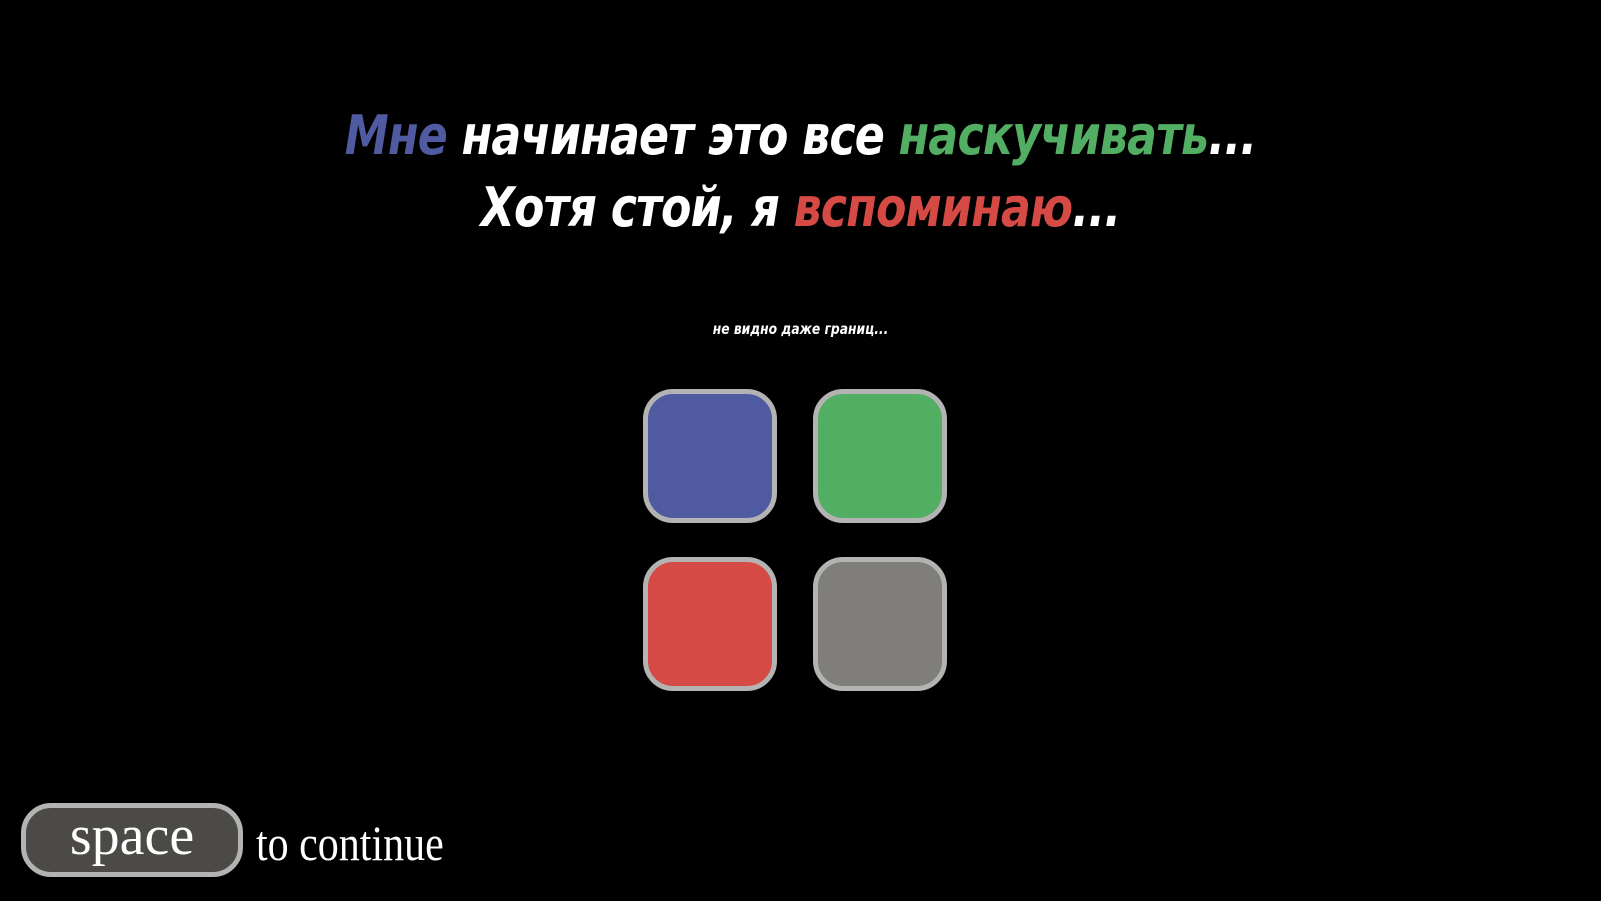 The image size is (1601, 901). Describe the element at coordinates (710, 624) in the screenshot. I see `tile-red` at that location.